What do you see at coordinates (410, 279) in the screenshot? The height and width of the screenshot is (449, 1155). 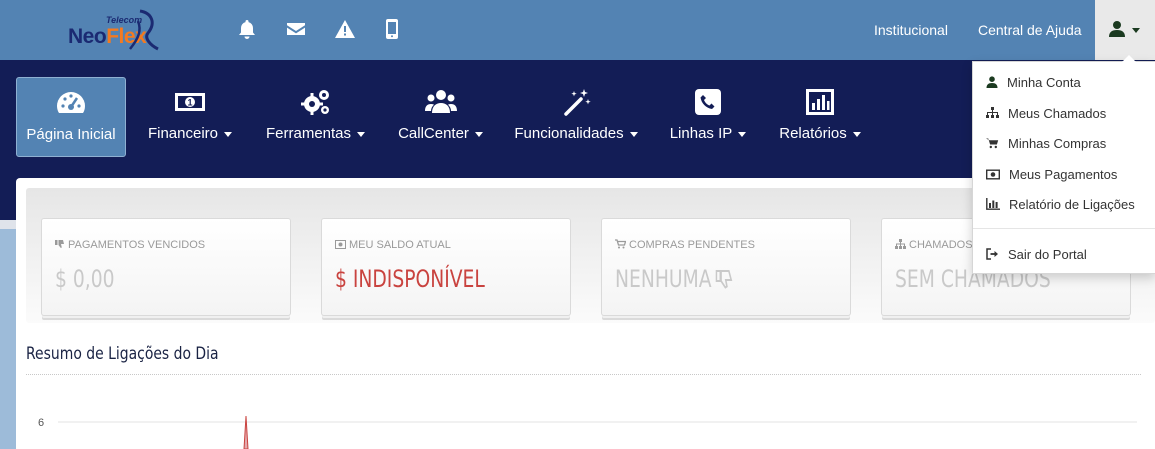 I see `card-value: $ INDISPONÍVEL` at bounding box center [410, 279].